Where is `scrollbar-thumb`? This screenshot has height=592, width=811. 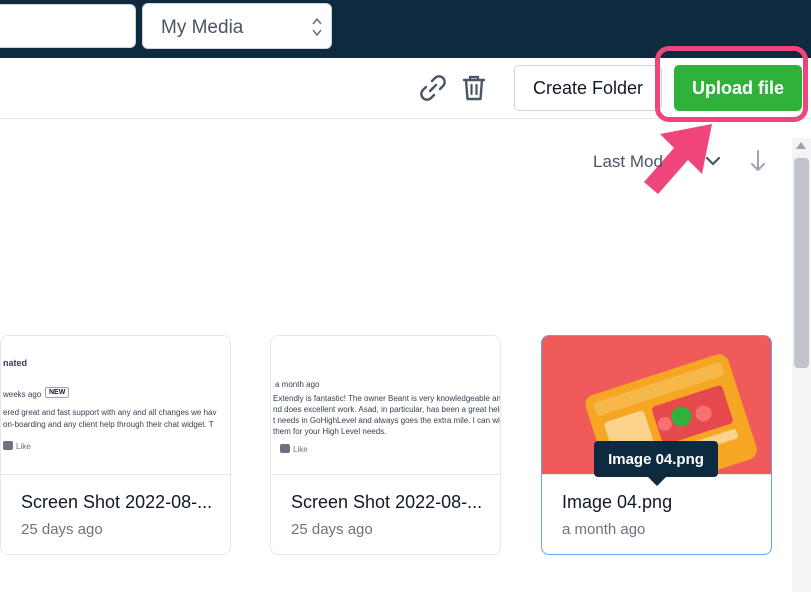
scrollbar-thumb is located at coordinates (801, 263).